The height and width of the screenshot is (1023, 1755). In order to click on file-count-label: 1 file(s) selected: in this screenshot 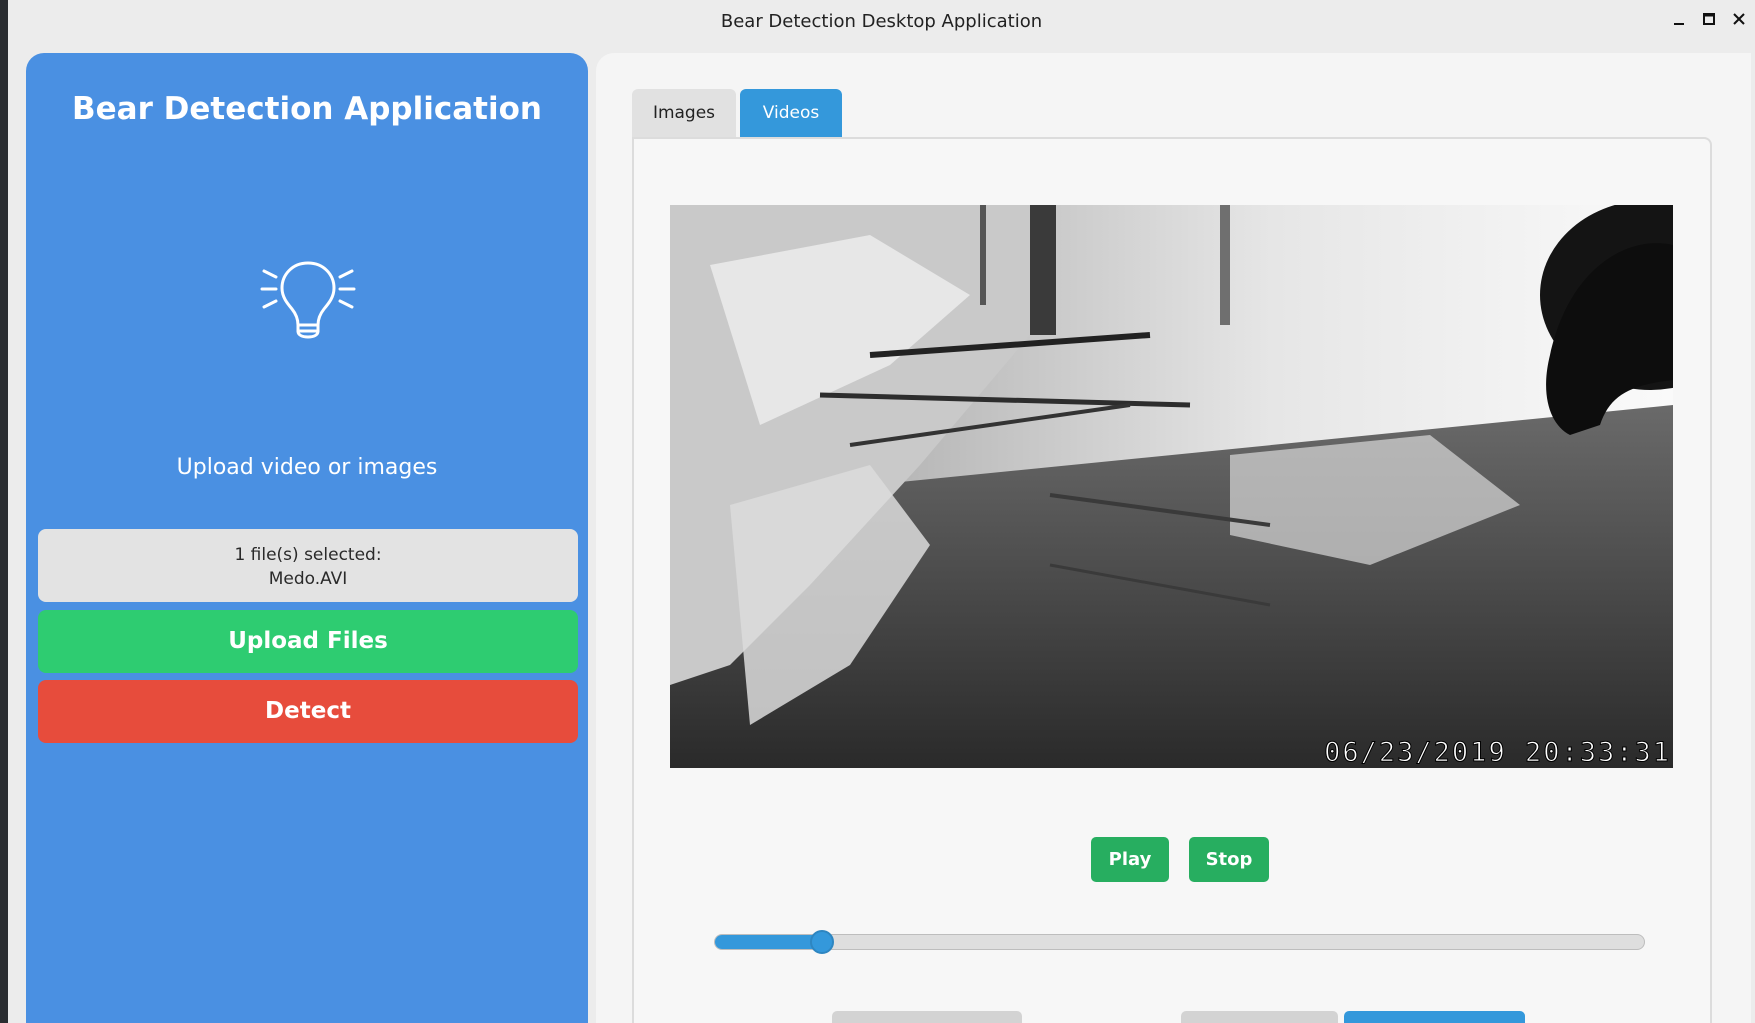, I will do `click(308, 555)`.